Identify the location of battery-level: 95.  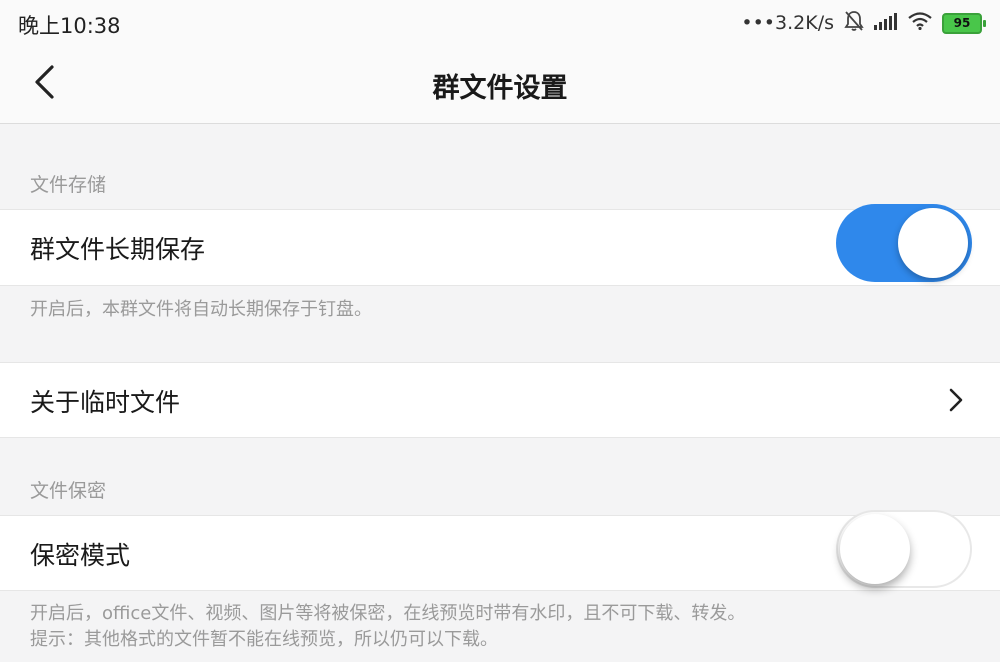
(962, 23).